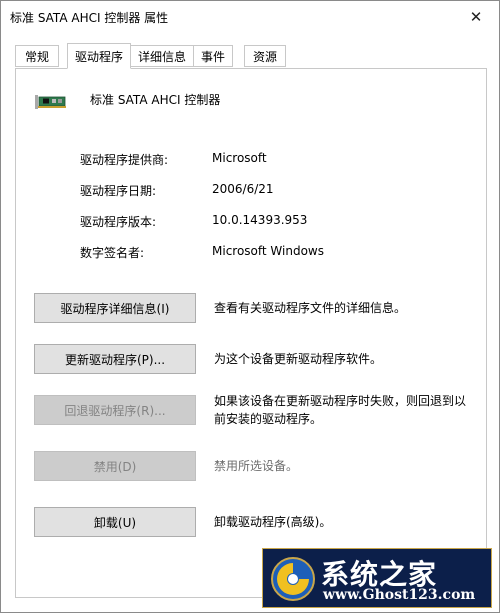 The height and width of the screenshot is (613, 500). Describe the element at coordinates (115, 522) in the screenshot. I see `uninstall-button: 卸载(U)` at that location.